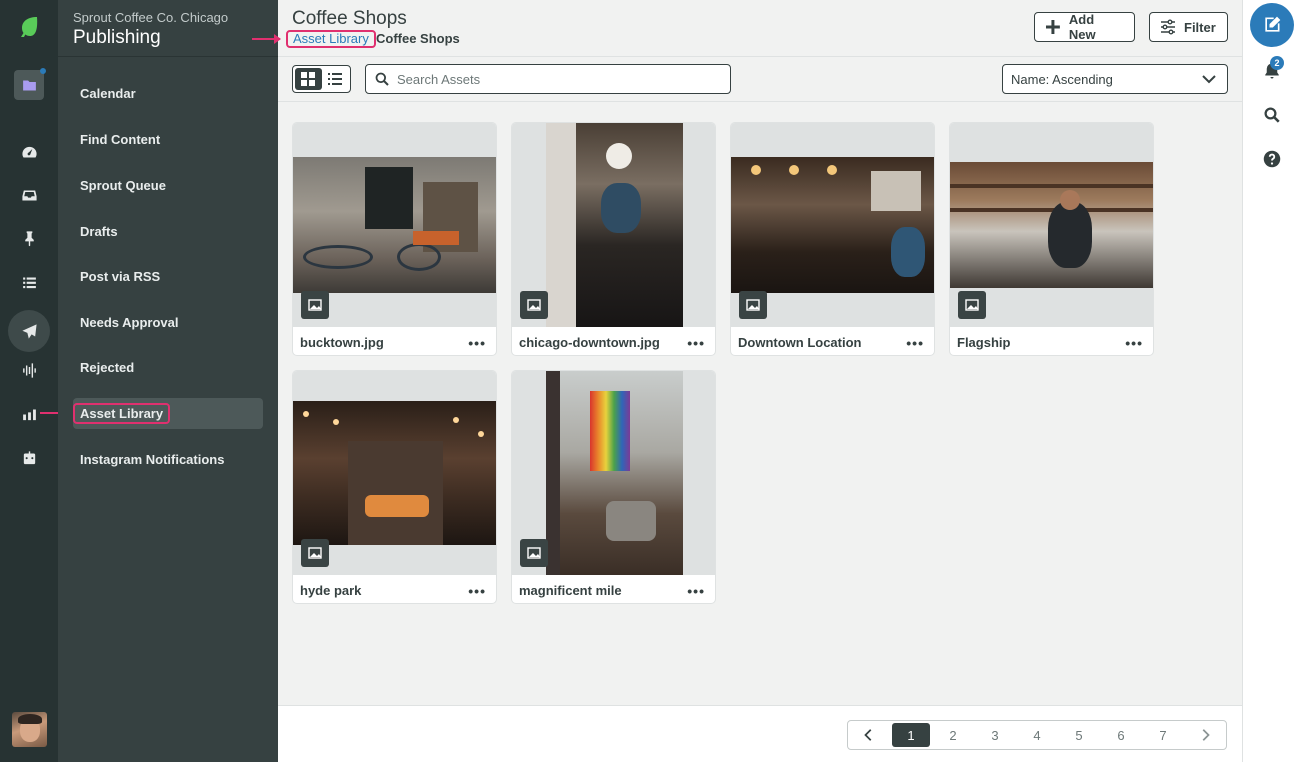  Describe the element at coordinates (1272, 159) in the screenshot. I see `help-icon` at that location.